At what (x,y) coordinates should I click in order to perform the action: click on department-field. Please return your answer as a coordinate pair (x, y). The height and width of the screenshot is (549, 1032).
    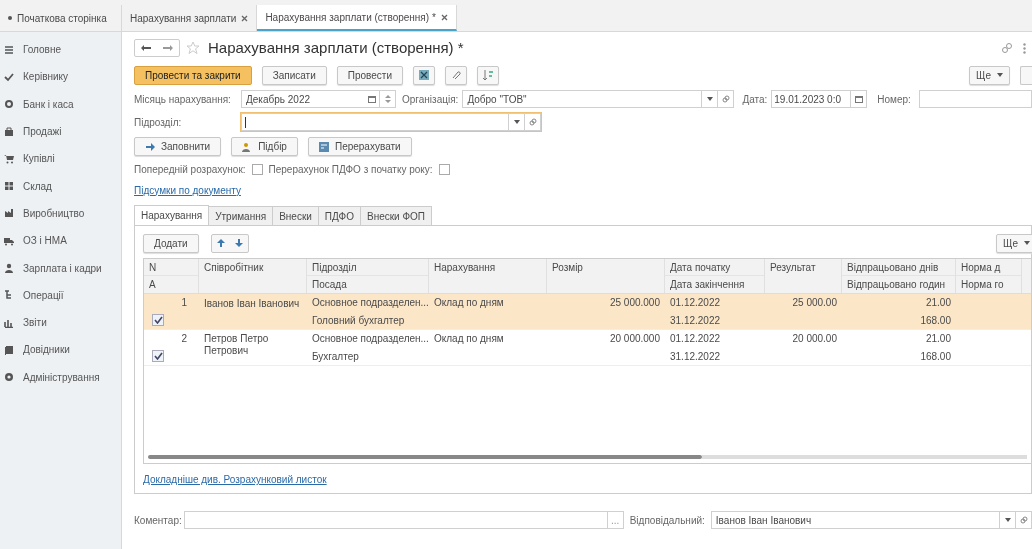
    Looking at the image, I should click on (391, 122).